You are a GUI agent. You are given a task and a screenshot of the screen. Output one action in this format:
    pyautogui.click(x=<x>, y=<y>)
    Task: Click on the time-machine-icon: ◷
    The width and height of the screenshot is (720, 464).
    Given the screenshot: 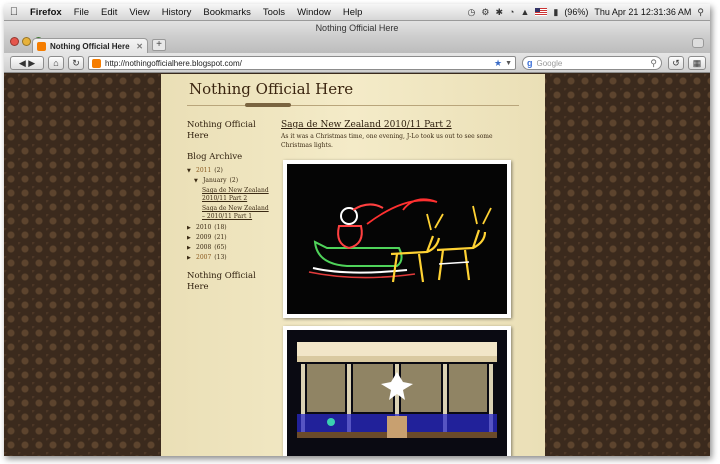 What is the action you would take?
    pyautogui.click(x=472, y=12)
    